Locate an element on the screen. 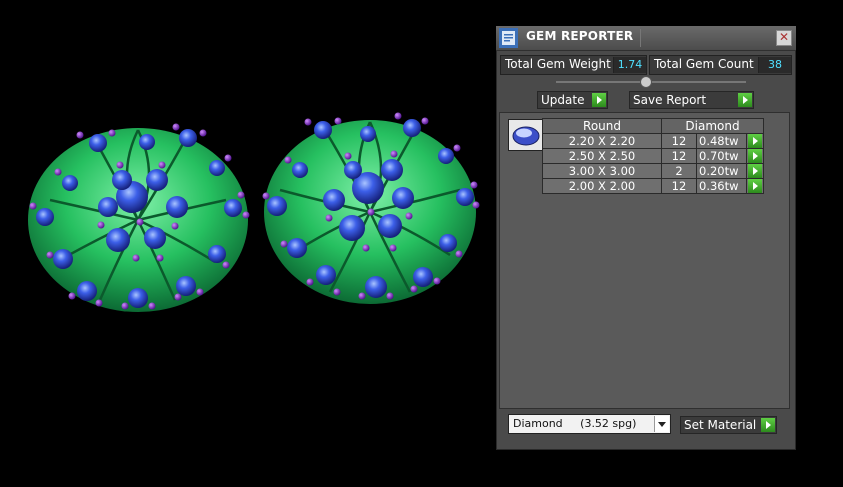  title-bar: GEM REPORTER ✕ is located at coordinates (646, 38).